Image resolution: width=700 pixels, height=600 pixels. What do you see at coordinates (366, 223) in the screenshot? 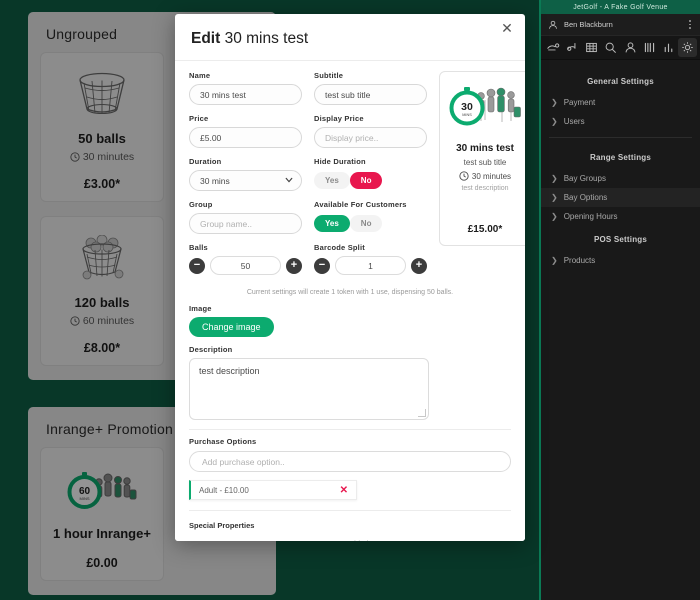
I see `available-no: No` at bounding box center [366, 223].